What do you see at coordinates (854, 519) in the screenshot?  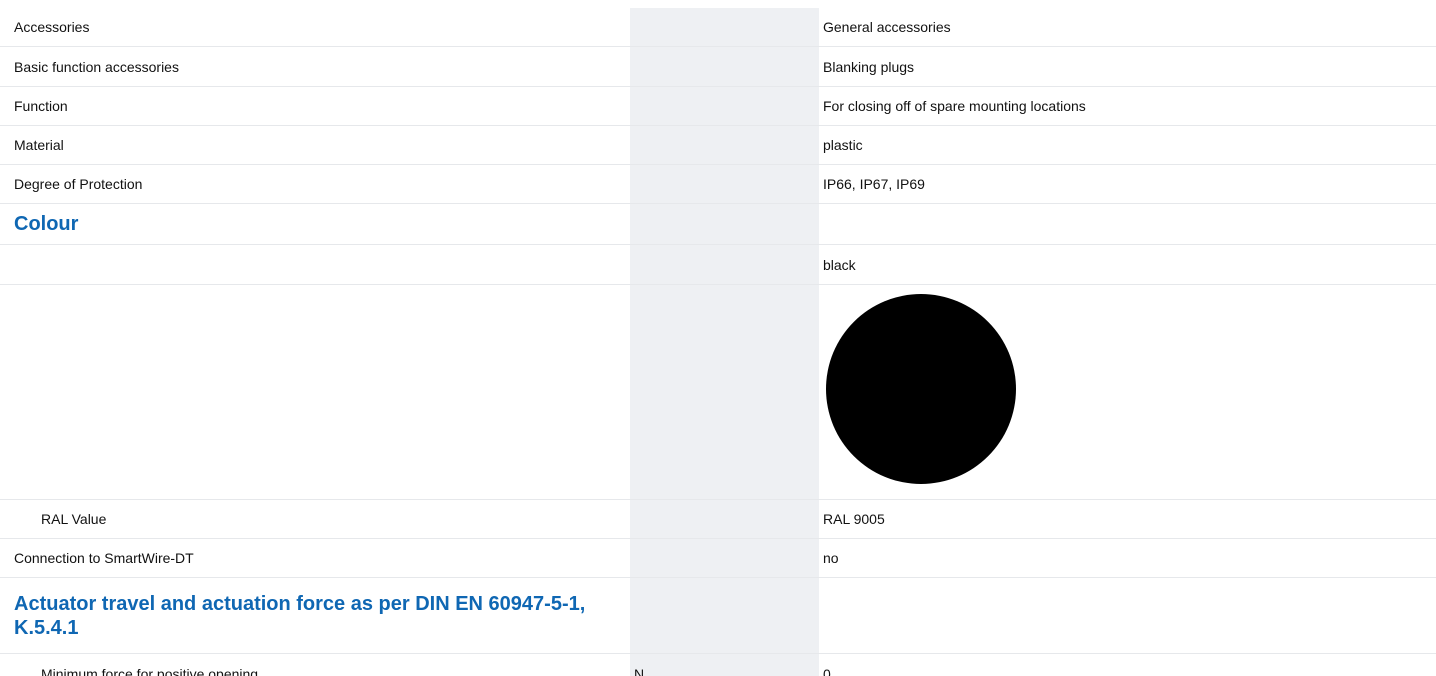 I see `row-value: RAL 9005` at bounding box center [854, 519].